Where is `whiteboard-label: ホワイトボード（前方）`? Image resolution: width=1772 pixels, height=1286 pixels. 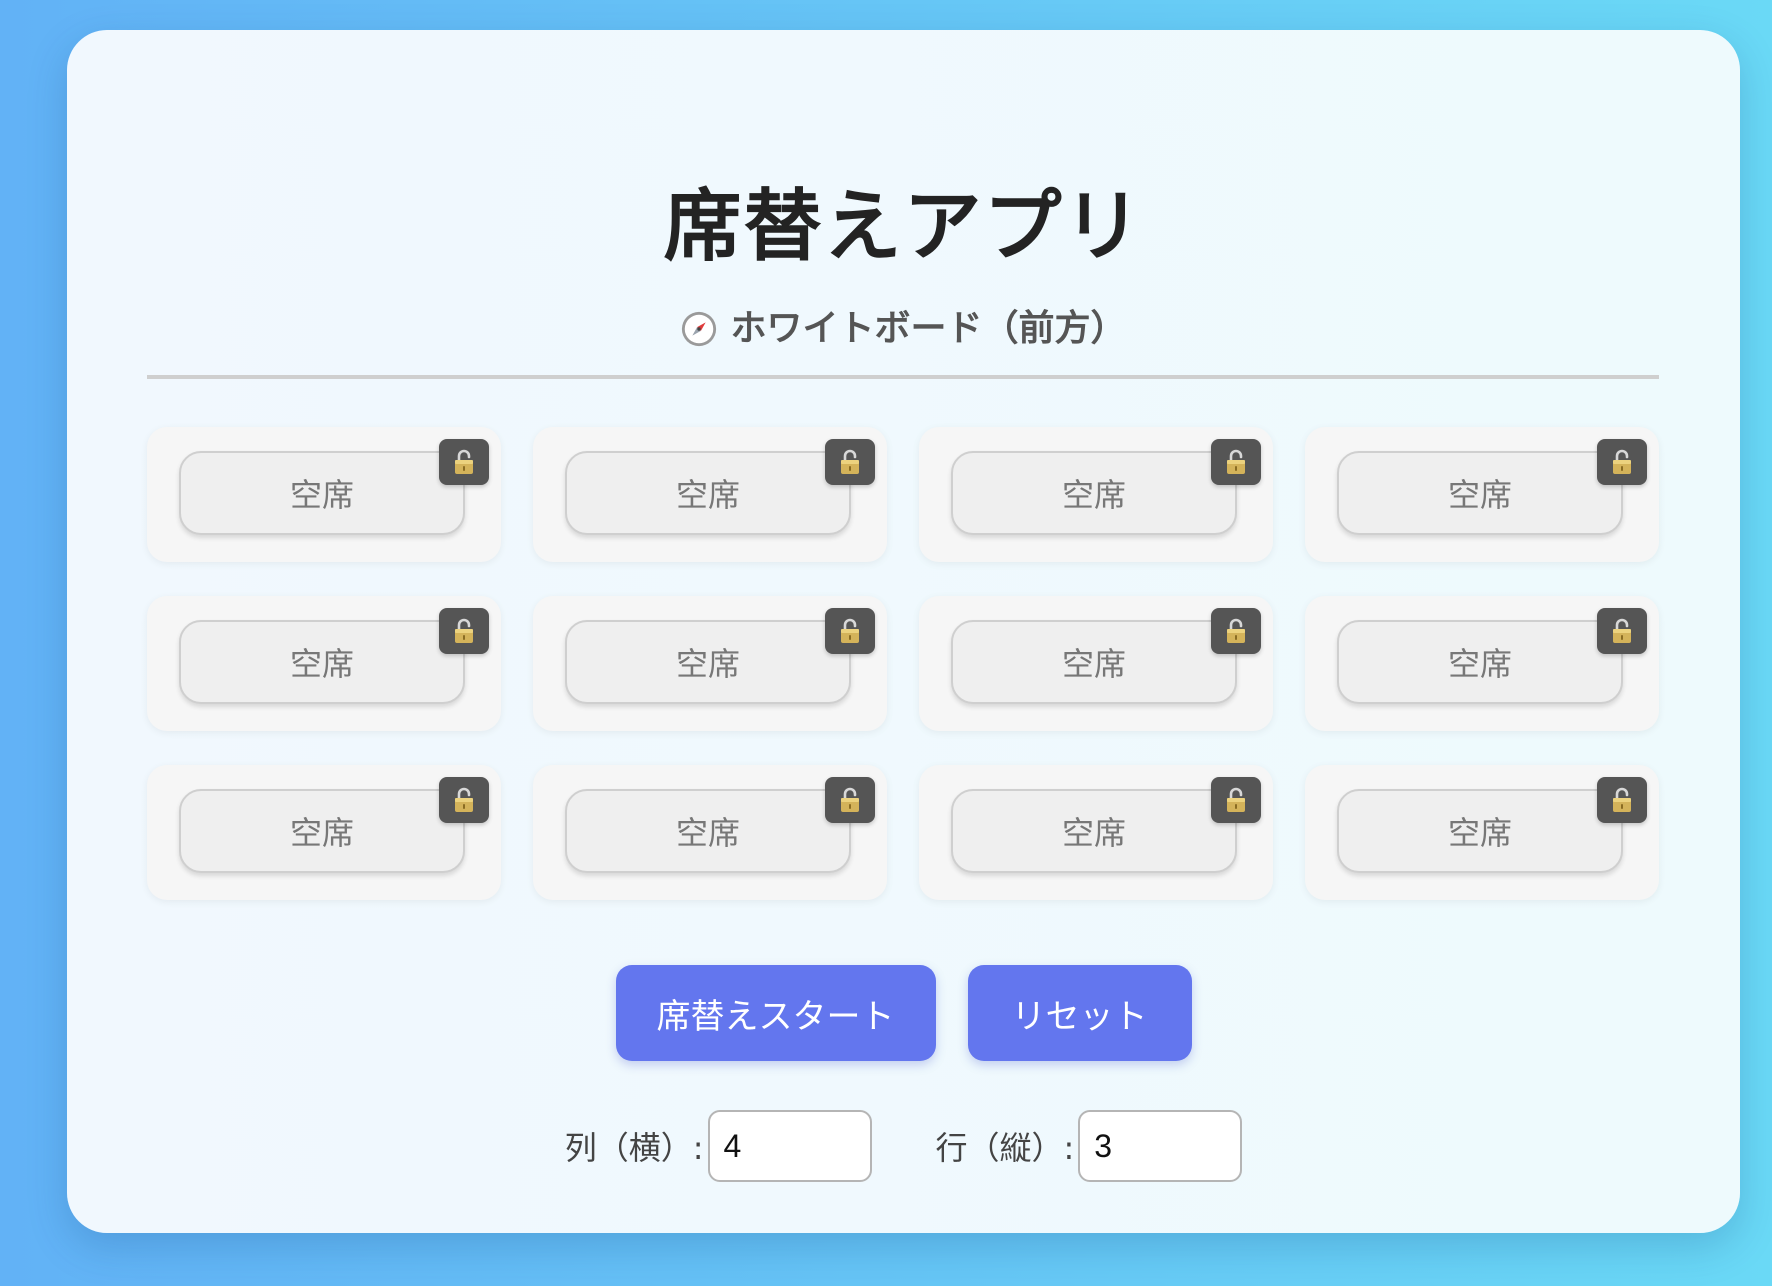 whiteboard-label: ホワイトボード（前方） is located at coordinates (903, 329).